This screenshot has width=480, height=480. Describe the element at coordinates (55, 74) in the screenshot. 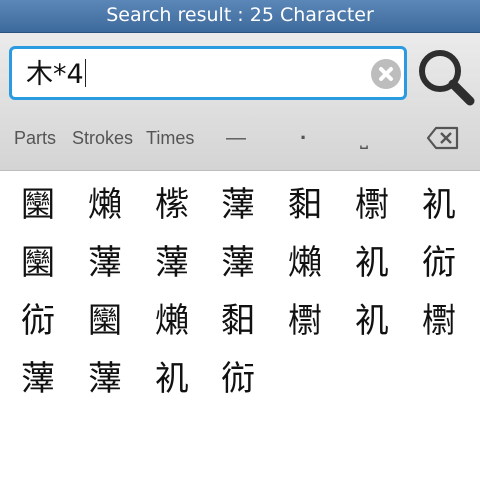

I see `search-input-text: 木*4` at that location.